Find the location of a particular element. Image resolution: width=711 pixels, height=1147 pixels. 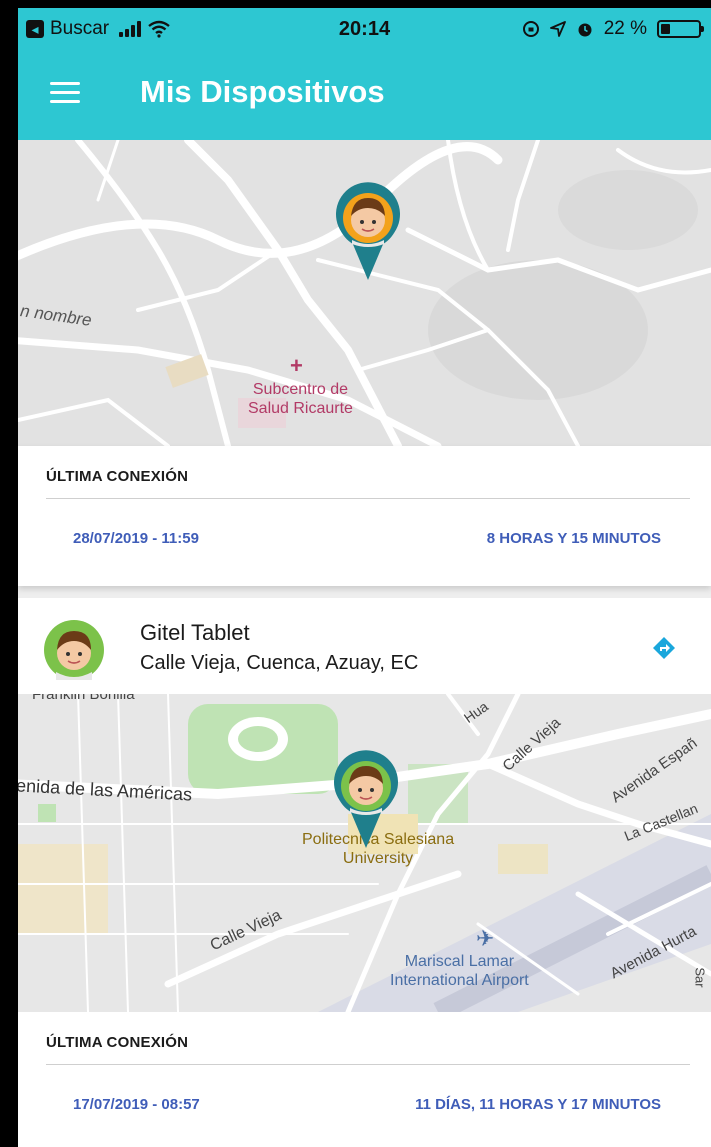

last-connection-date: 28/07/2019 - 11:59 is located at coordinates (136, 538).